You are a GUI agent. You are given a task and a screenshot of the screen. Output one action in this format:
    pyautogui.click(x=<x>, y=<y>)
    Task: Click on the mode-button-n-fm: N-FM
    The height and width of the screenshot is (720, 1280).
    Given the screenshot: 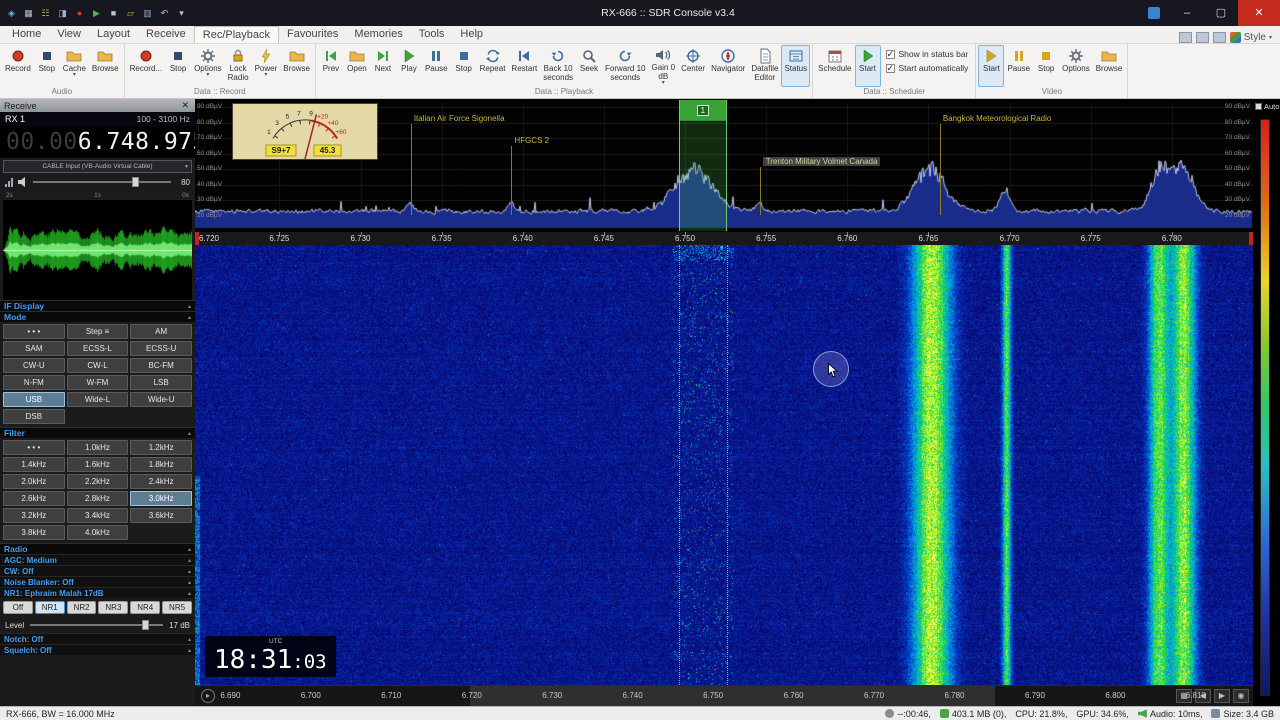 What is the action you would take?
    pyautogui.click(x=34, y=382)
    